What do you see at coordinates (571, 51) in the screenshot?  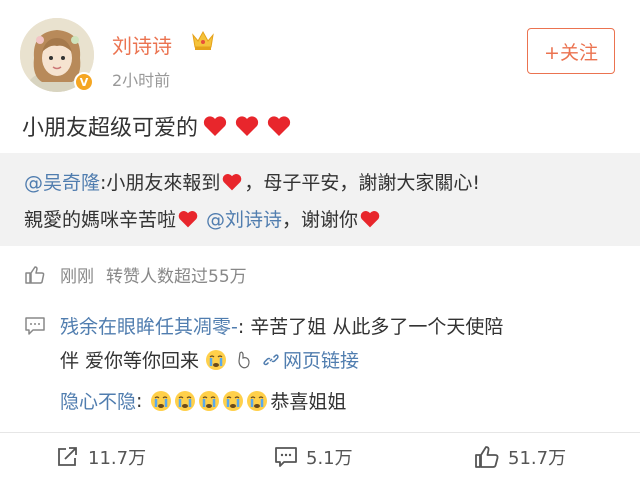 I see `follow-button: +关注` at bounding box center [571, 51].